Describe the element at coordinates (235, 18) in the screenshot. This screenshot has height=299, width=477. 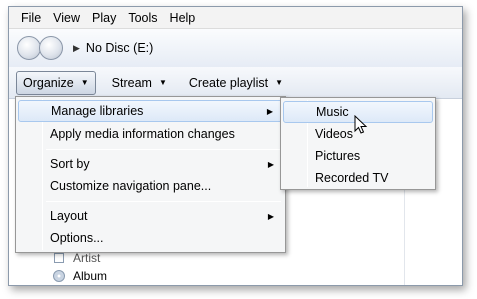
I see `menu-bar: File View Play Tools Help` at that location.